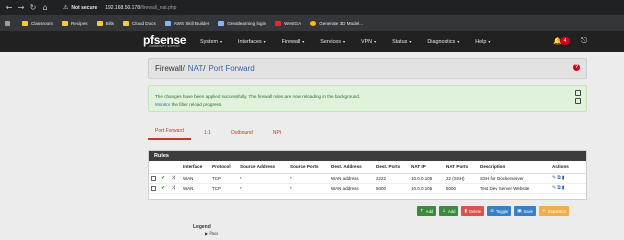 This screenshot has width=624, height=240. Describe the element at coordinates (195, 68) in the screenshot. I see `breadcrumb-nat: NAT` at that location.